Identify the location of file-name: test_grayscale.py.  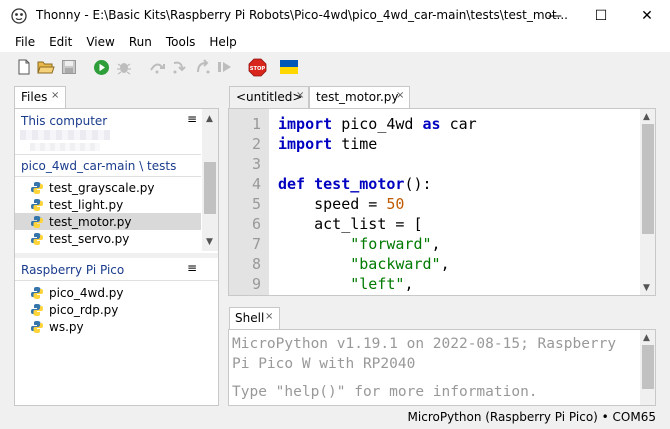
(102, 187).